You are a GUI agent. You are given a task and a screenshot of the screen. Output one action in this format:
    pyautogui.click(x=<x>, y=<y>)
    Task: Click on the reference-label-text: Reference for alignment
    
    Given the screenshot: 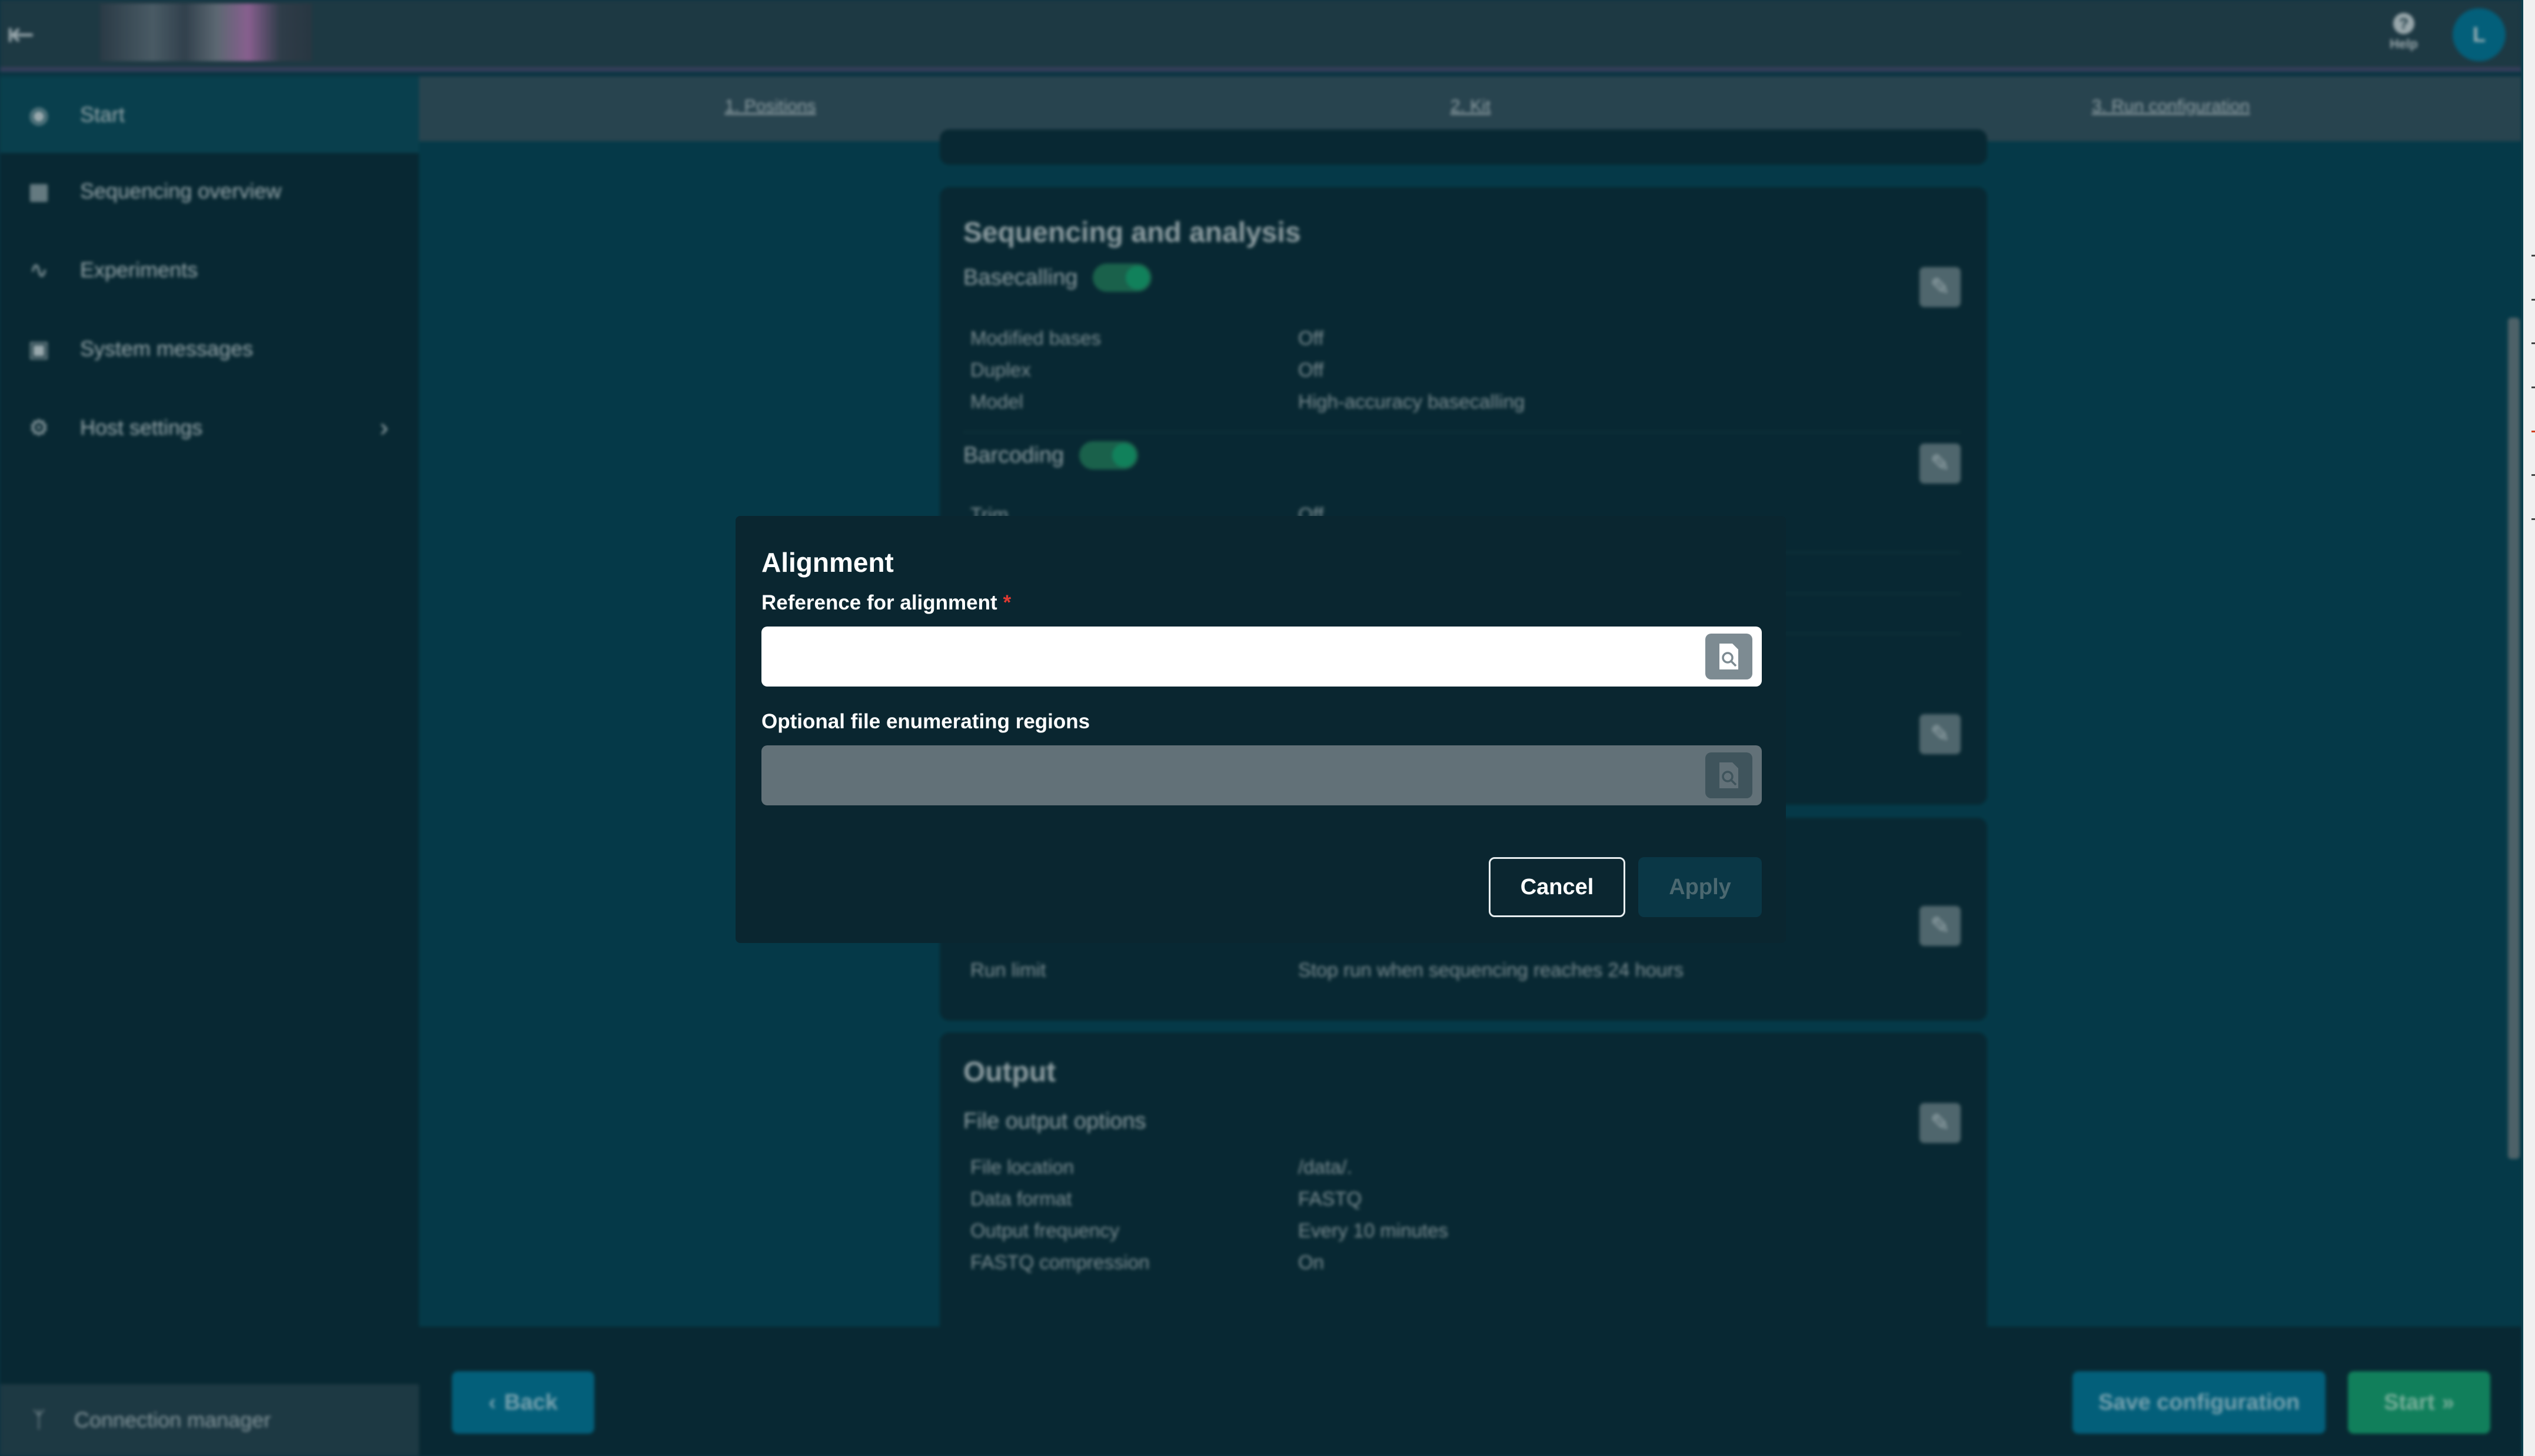 What is the action you would take?
    pyautogui.click(x=879, y=602)
    